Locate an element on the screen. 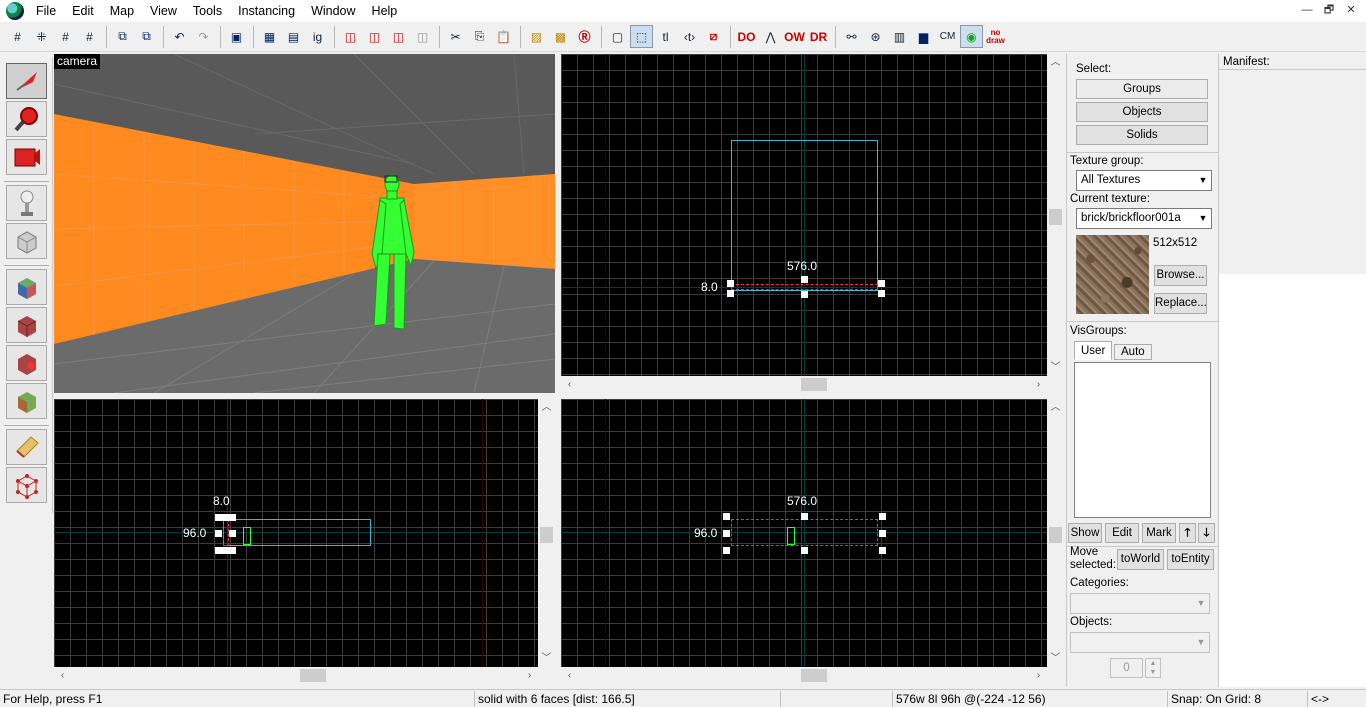 This screenshot has height=707, width=1366. visgroup-show-button: Show is located at coordinates (1085, 533).